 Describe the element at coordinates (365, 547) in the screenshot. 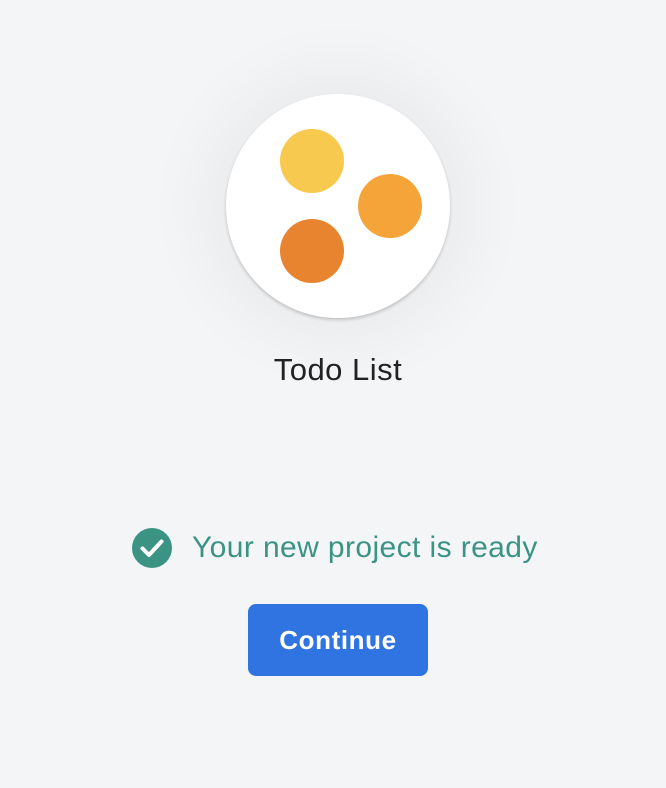

I see `status-text: Your new project is ready` at that location.